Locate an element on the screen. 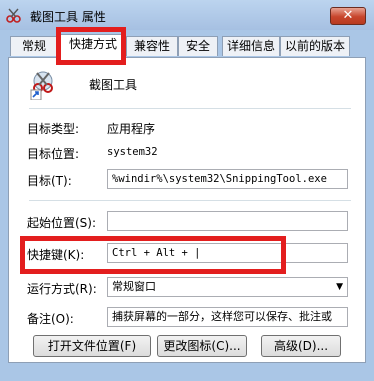  window-title: 截图工具 属性 is located at coordinates (68, 17).